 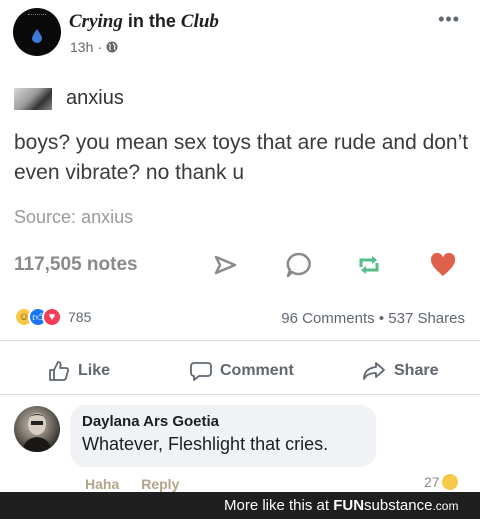 What do you see at coordinates (102, 484) in the screenshot?
I see `comment-haha-link: Haha` at bounding box center [102, 484].